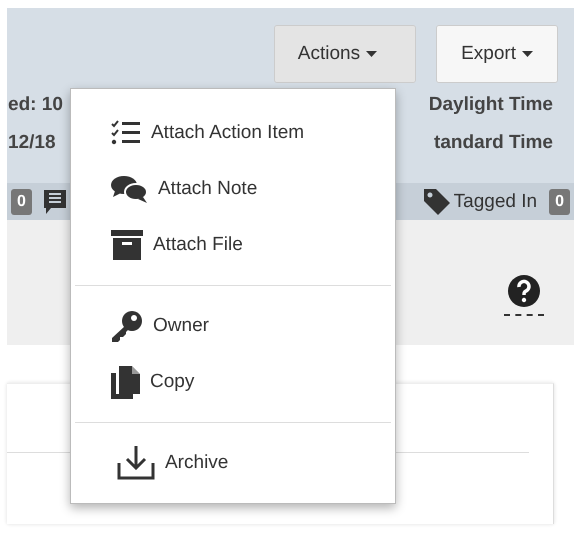 This screenshot has width=574, height=555. Describe the element at coordinates (126, 133) in the screenshot. I see `checklist-icon` at that location.